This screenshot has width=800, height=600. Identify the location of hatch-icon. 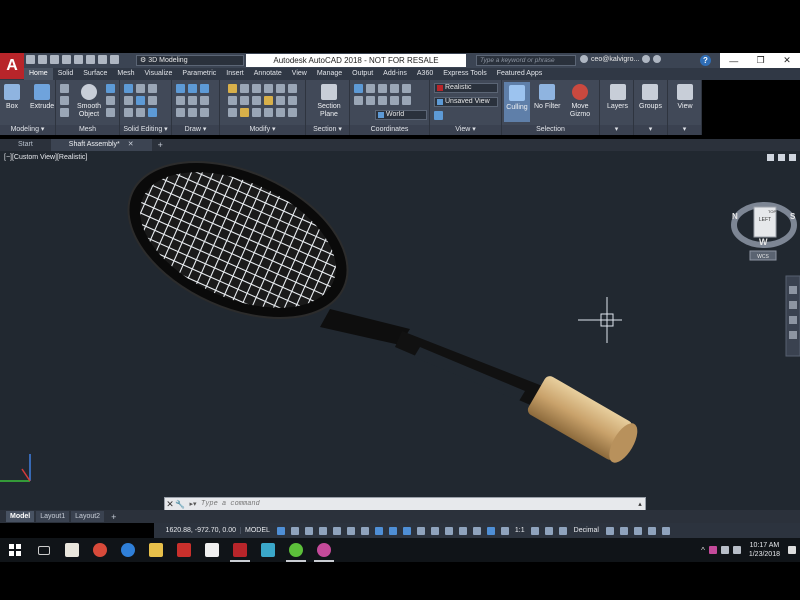
(204, 112).